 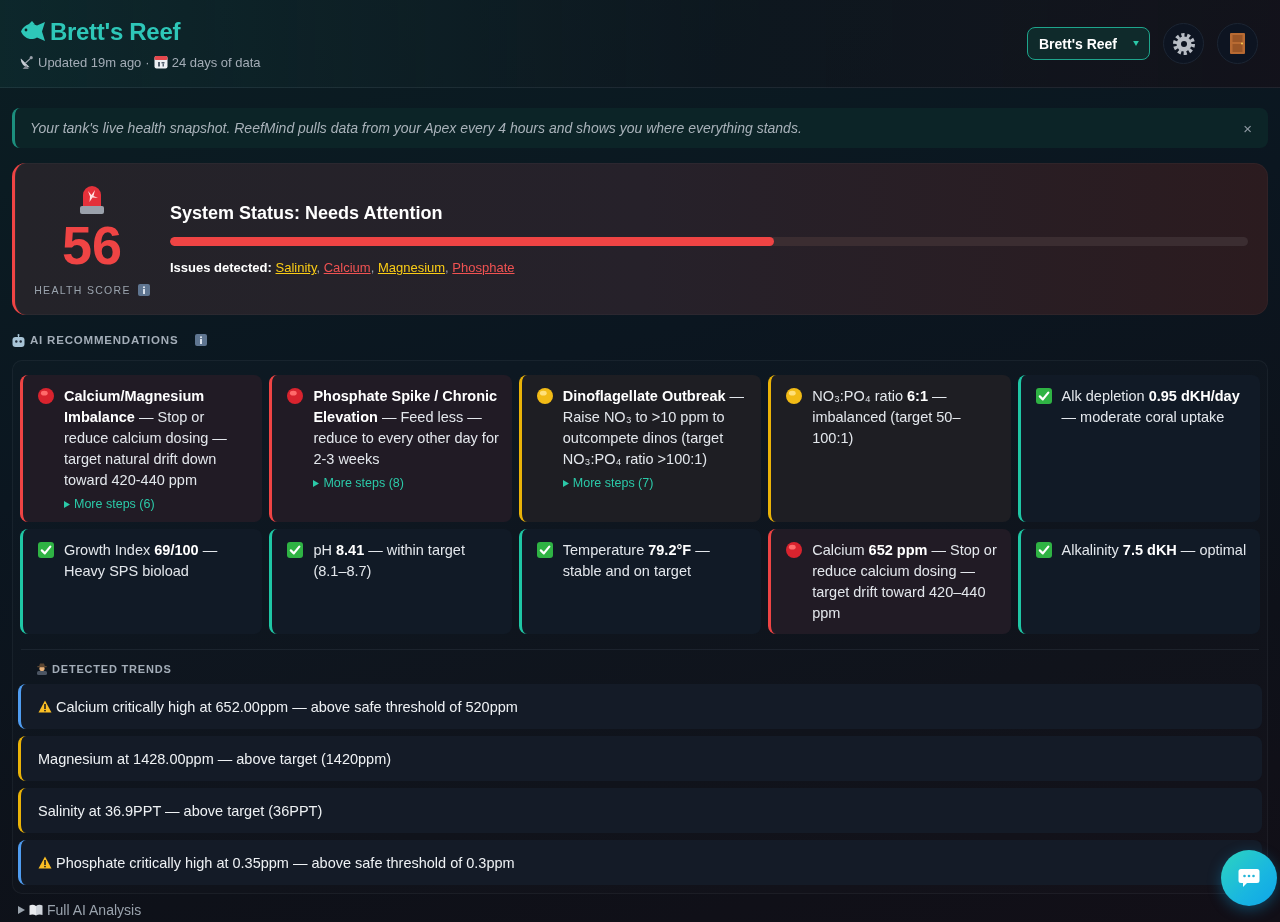 I want to click on full-analysis-toggle: Full AI Analysis, so click(x=80, y=910).